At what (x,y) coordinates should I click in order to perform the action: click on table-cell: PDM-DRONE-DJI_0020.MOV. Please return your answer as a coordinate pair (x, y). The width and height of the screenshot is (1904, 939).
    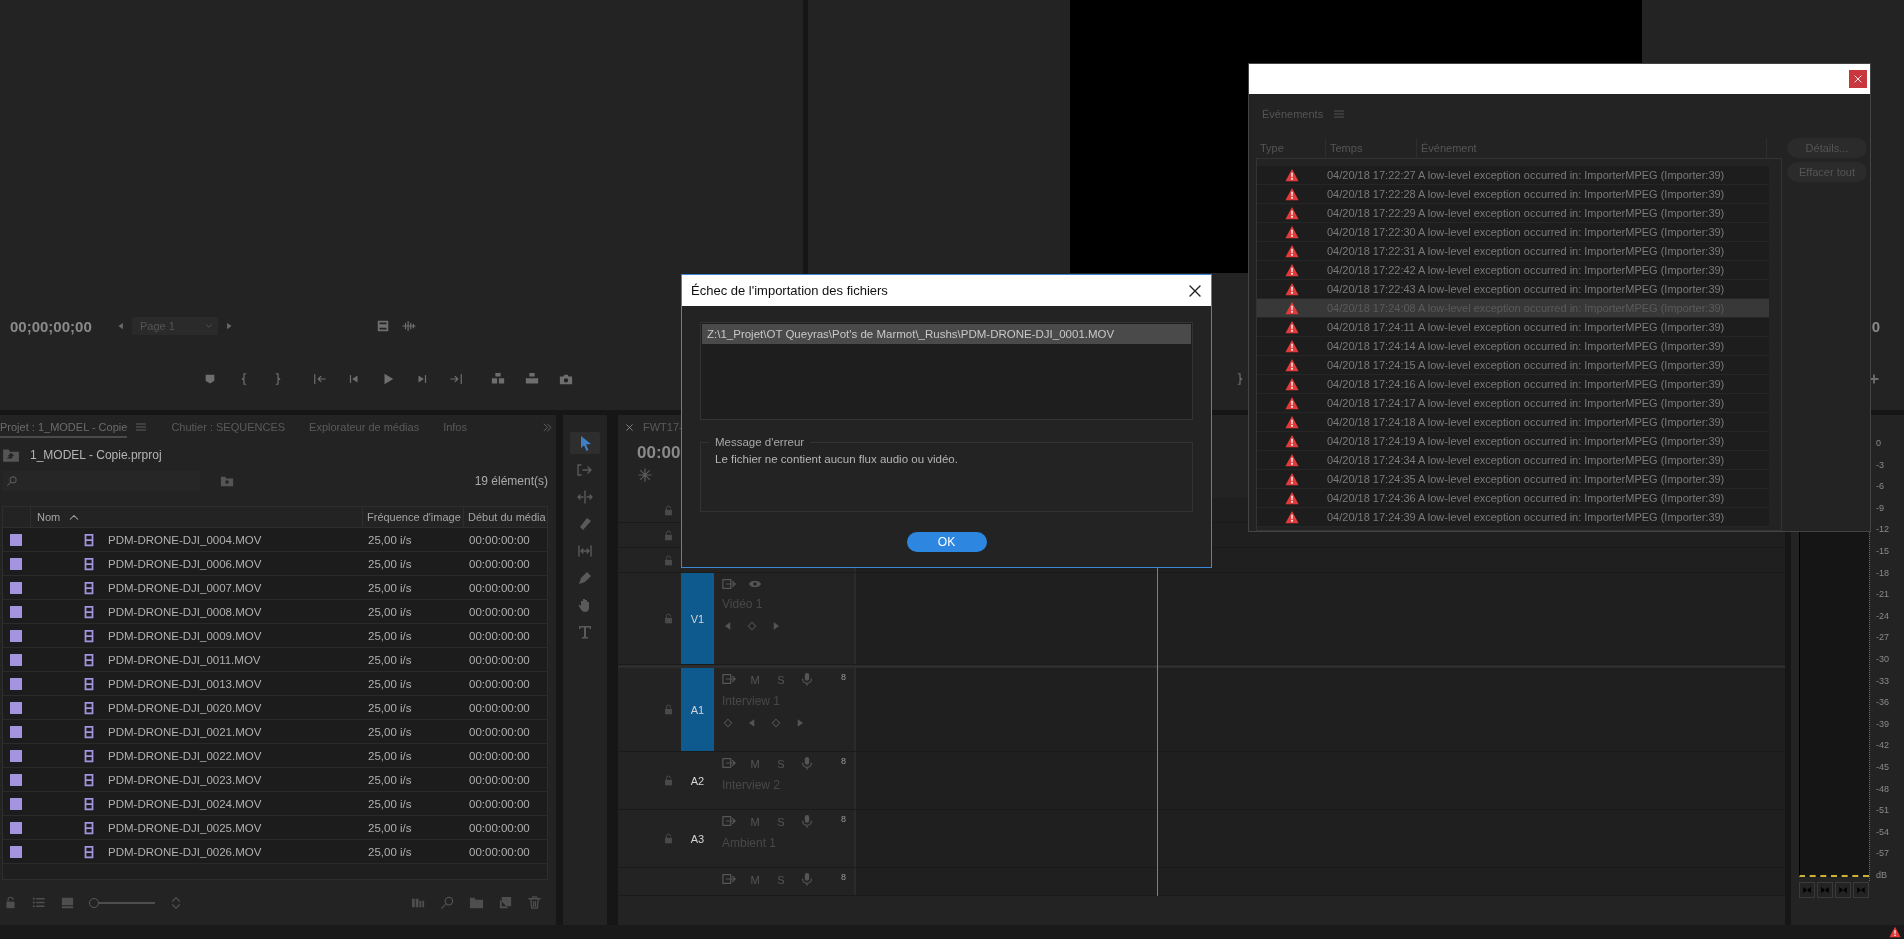
    Looking at the image, I should click on (185, 707).